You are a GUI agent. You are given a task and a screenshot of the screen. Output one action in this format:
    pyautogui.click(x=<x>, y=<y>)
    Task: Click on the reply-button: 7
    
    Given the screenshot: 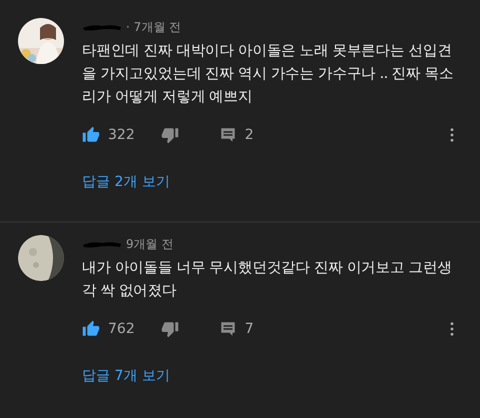 What is the action you would take?
    pyautogui.click(x=236, y=329)
    